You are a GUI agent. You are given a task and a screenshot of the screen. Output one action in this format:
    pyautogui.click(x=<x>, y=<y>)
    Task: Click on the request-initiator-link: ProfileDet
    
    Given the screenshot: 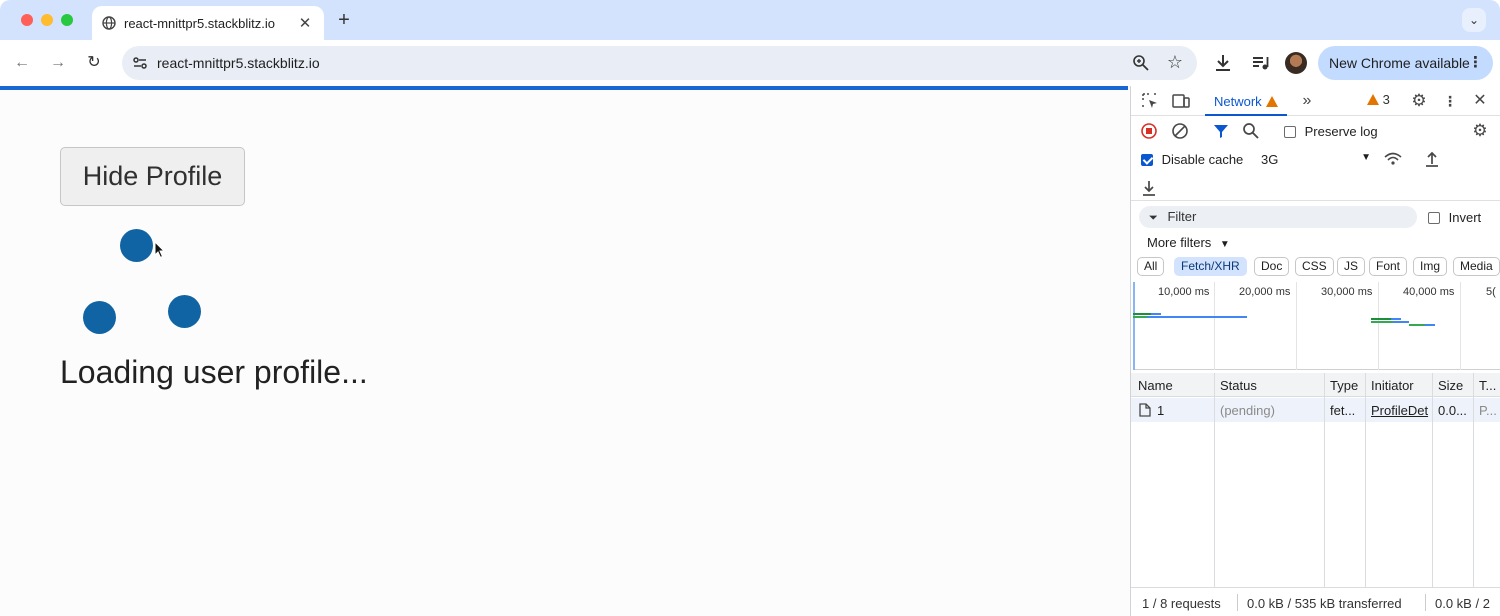 What is the action you would take?
    pyautogui.click(x=1402, y=410)
    